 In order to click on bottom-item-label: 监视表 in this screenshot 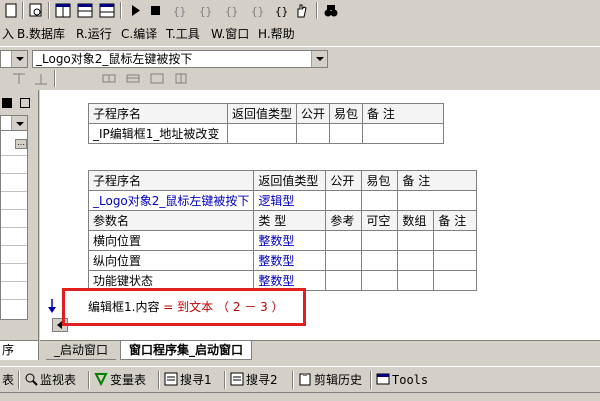, I will do `click(58, 380)`.